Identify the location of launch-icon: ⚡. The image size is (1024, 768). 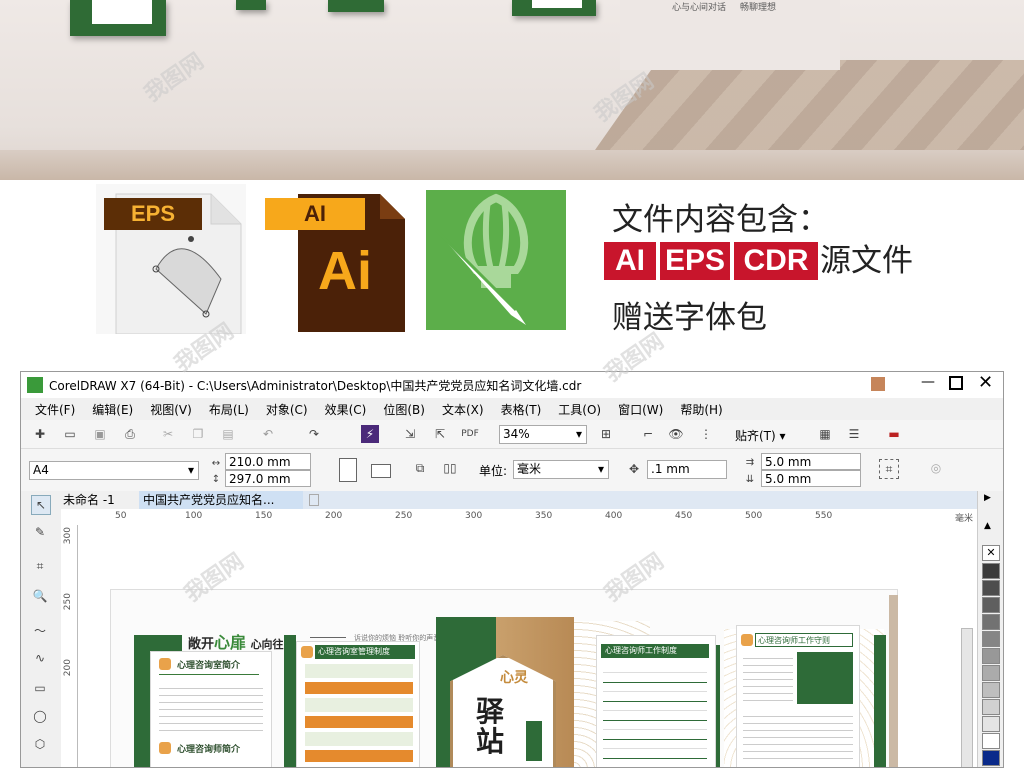
(370, 434).